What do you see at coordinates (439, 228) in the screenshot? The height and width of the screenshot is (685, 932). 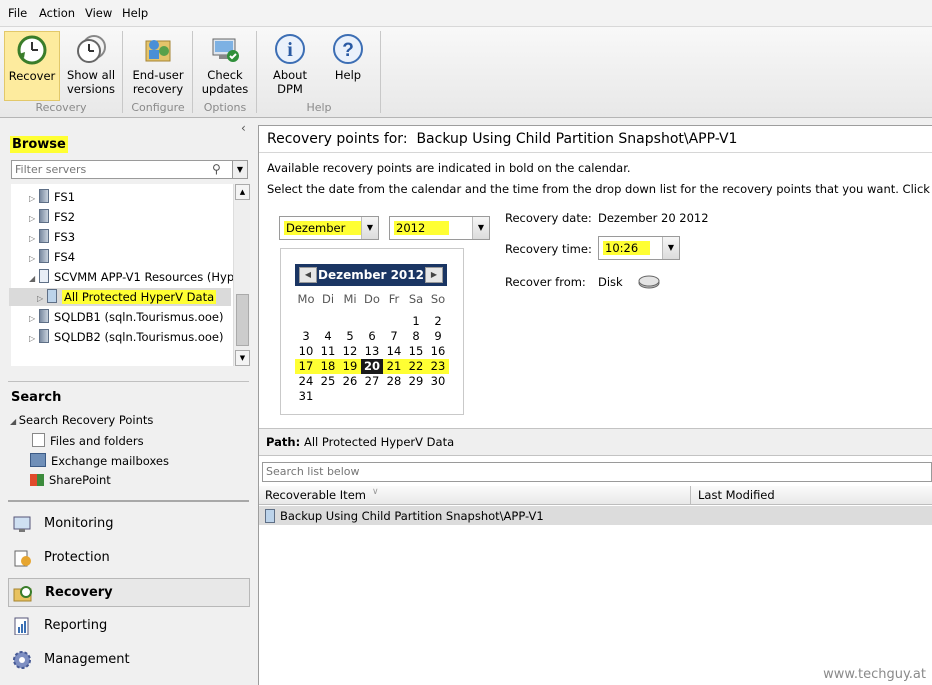 I see `year-select: 2012 ▼` at bounding box center [439, 228].